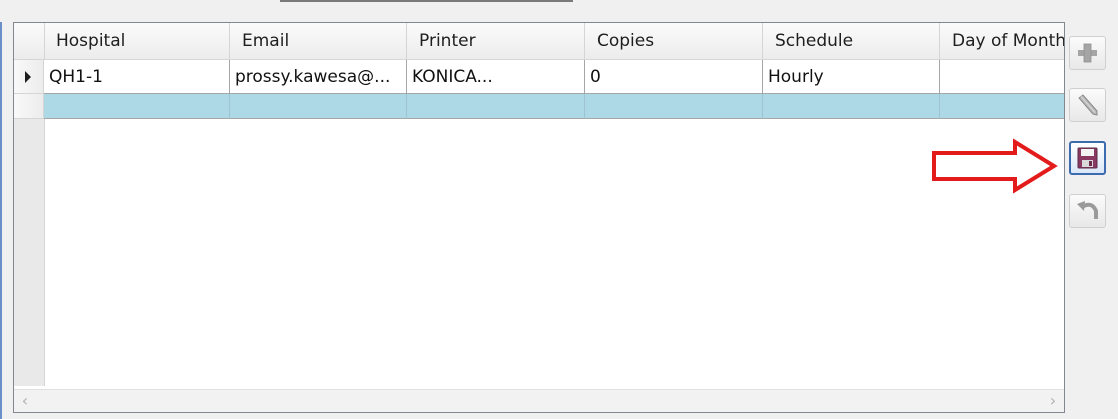 The image size is (1118, 419). I want to click on column-header-email: Email, so click(318, 41).